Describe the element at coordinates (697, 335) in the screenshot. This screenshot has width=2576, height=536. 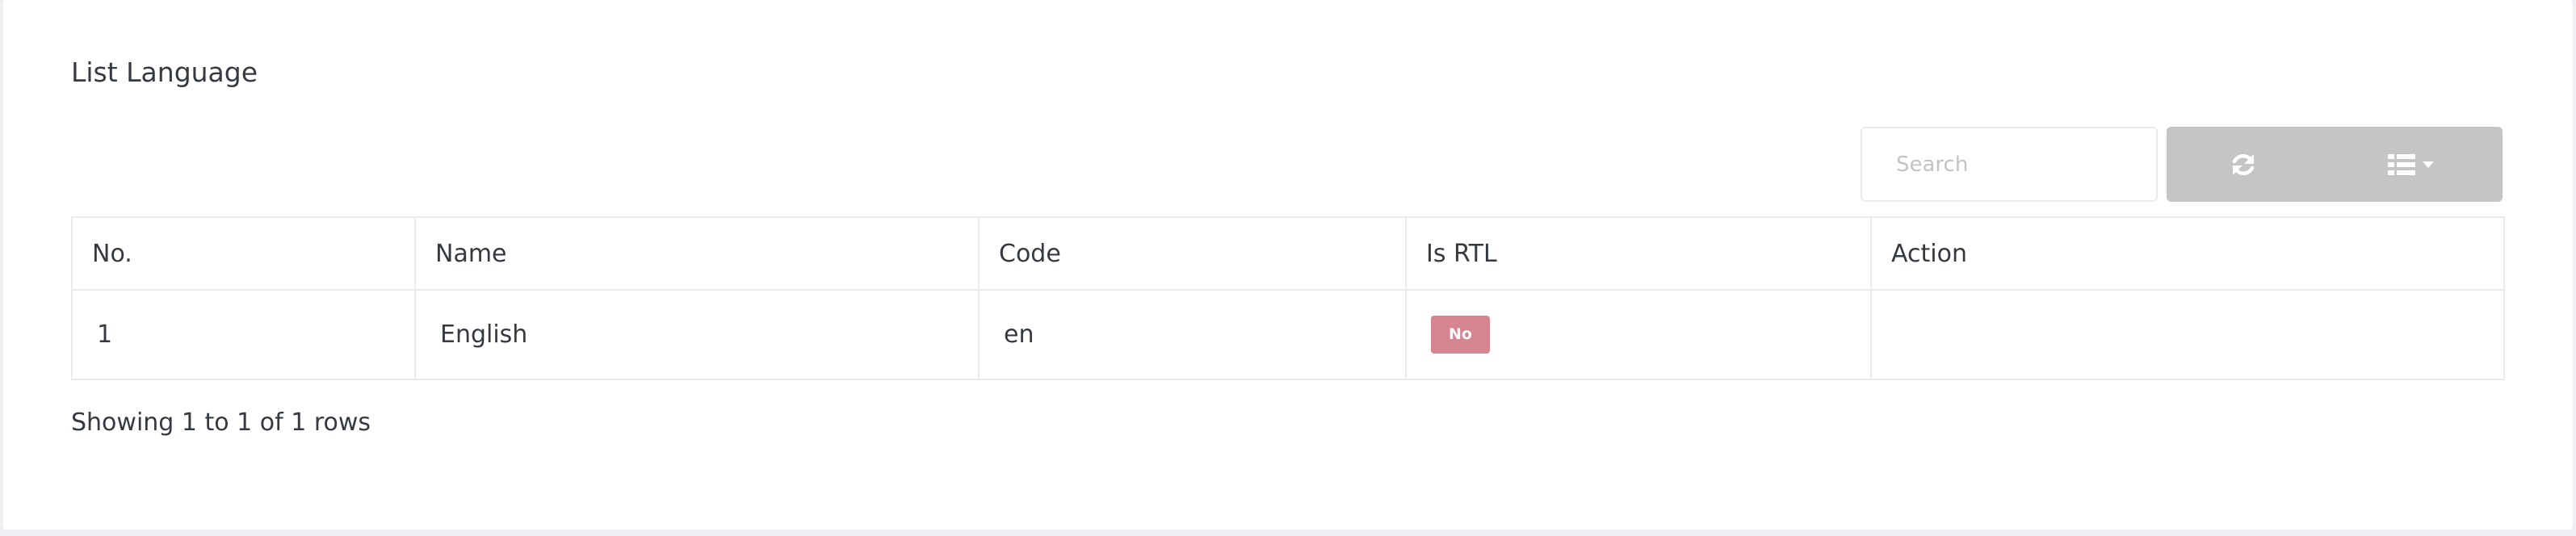
I see `cell-name: English` at that location.